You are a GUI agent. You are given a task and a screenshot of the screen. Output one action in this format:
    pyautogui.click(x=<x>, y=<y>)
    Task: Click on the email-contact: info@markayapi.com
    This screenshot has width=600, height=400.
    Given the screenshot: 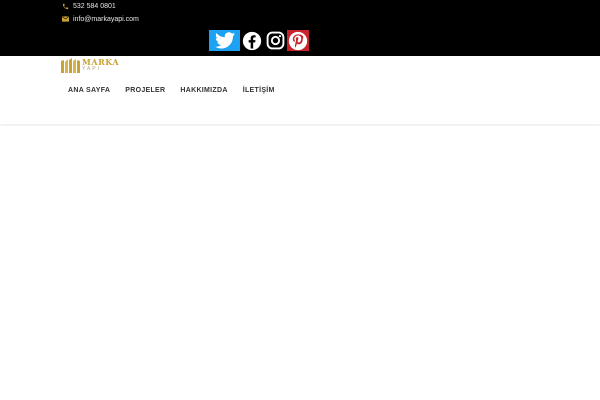 What is the action you would take?
    pyautogui.click(x=99, y=19)
    